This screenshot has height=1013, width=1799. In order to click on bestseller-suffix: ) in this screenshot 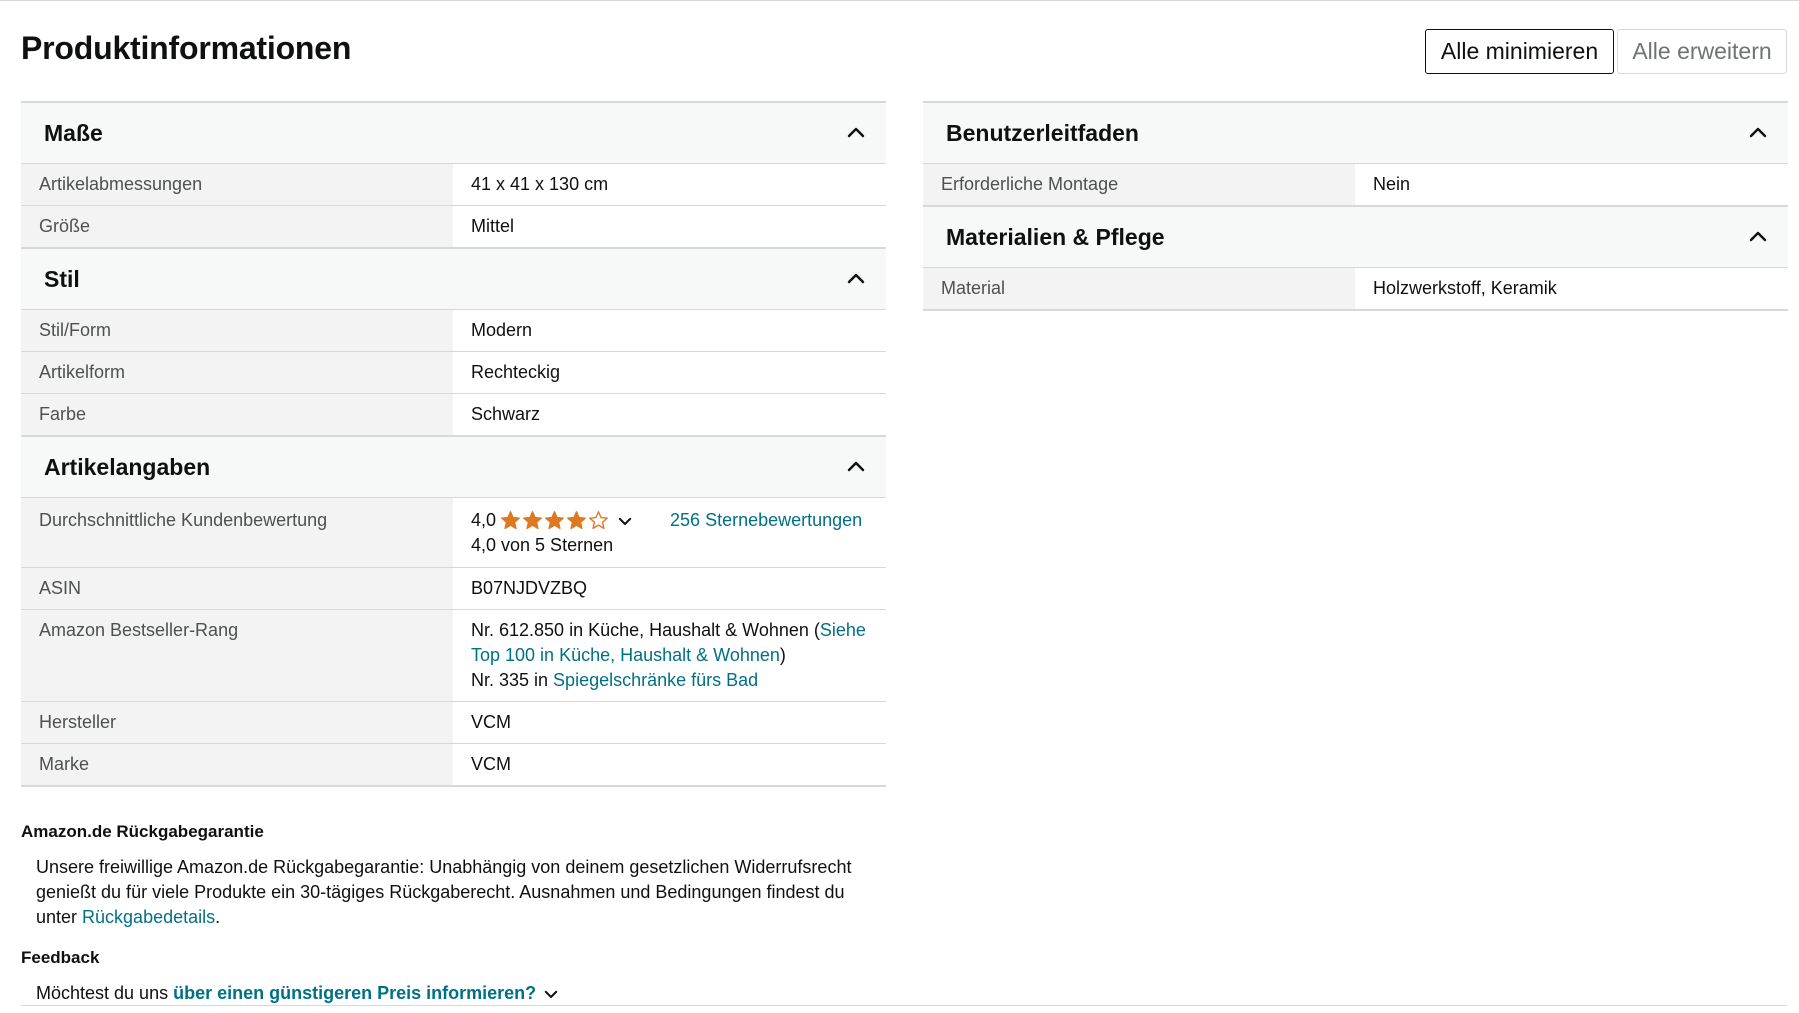, I will do `click(782, 655)`.